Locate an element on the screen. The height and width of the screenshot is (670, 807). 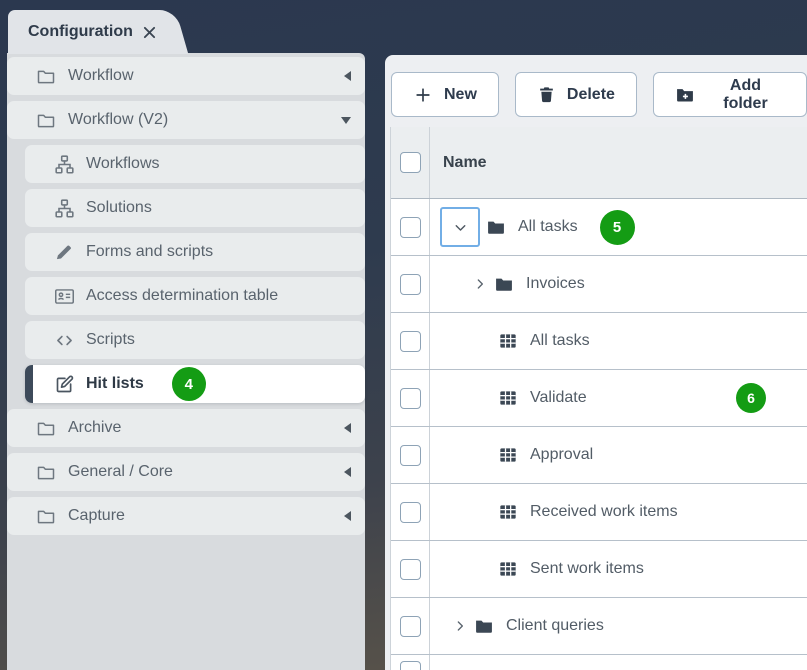
sidebar-item-solutions: Solutions is located at coordinates (195, 208).